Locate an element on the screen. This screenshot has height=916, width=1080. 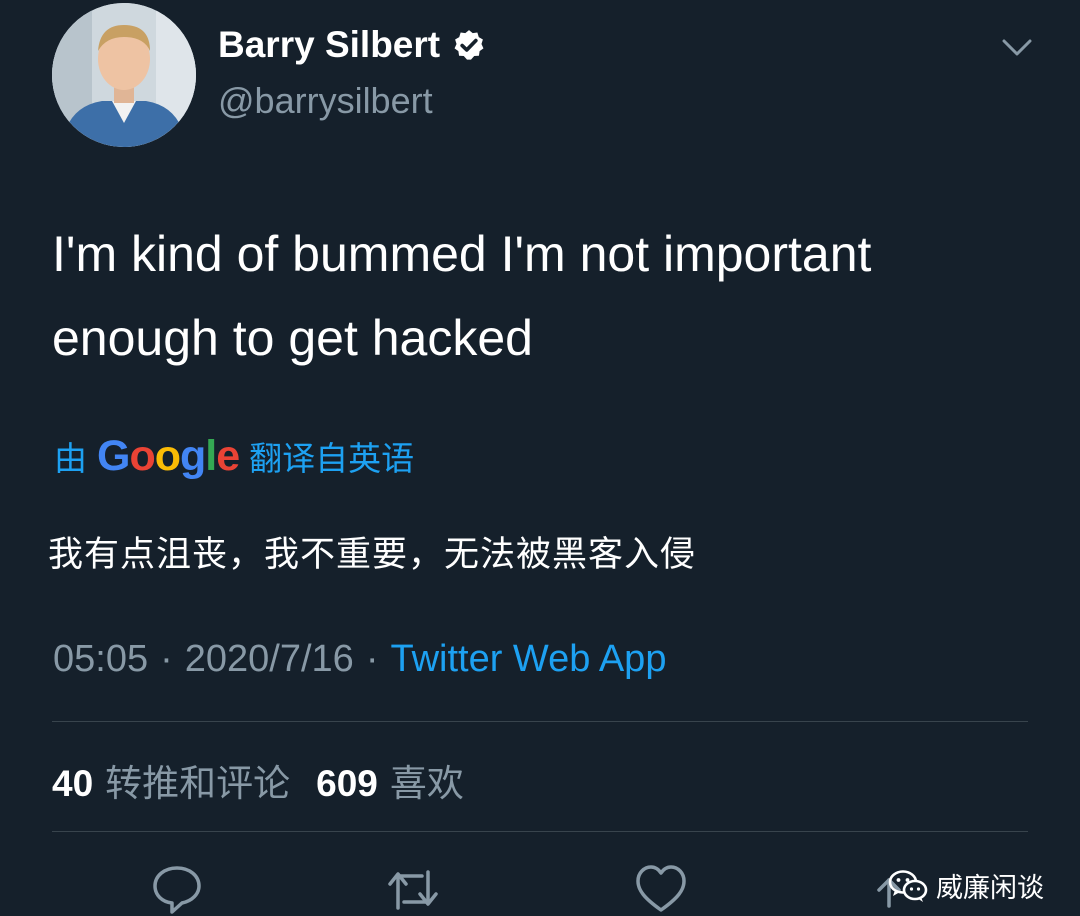
profile-photo is located at coordinates (124, 75).